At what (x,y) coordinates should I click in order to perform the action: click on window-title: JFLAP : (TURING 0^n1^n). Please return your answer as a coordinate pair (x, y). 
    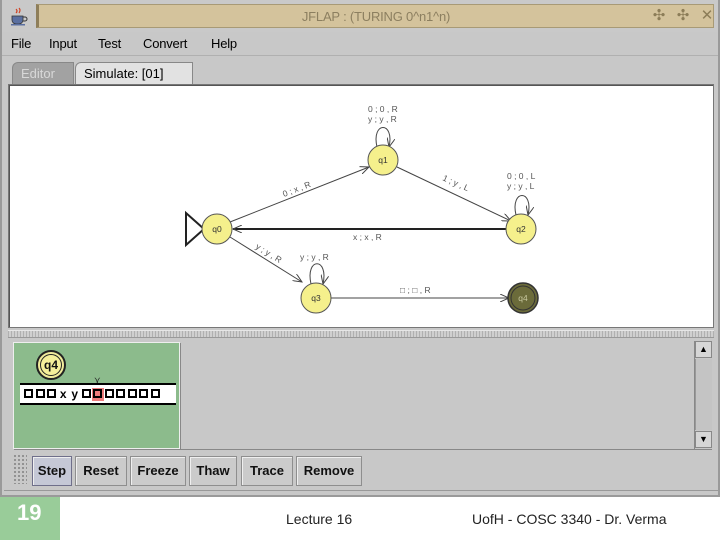
    Looking at the image, I should click on (376, 16).